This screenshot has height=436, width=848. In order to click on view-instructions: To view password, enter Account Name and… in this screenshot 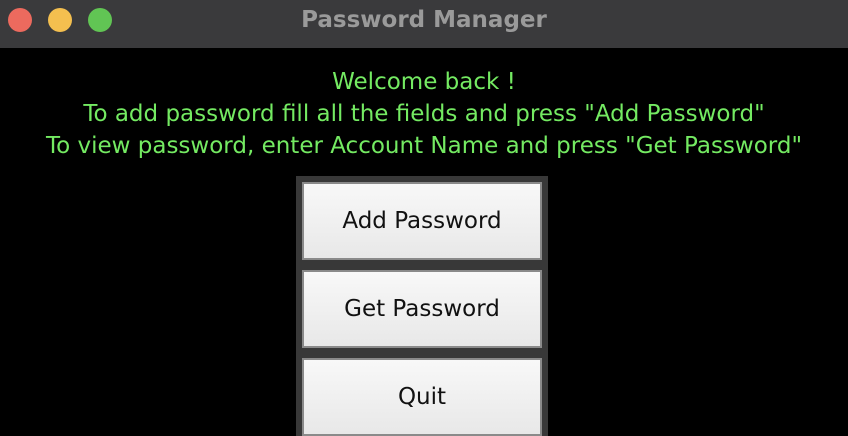, I will do `click(424, 146)`.